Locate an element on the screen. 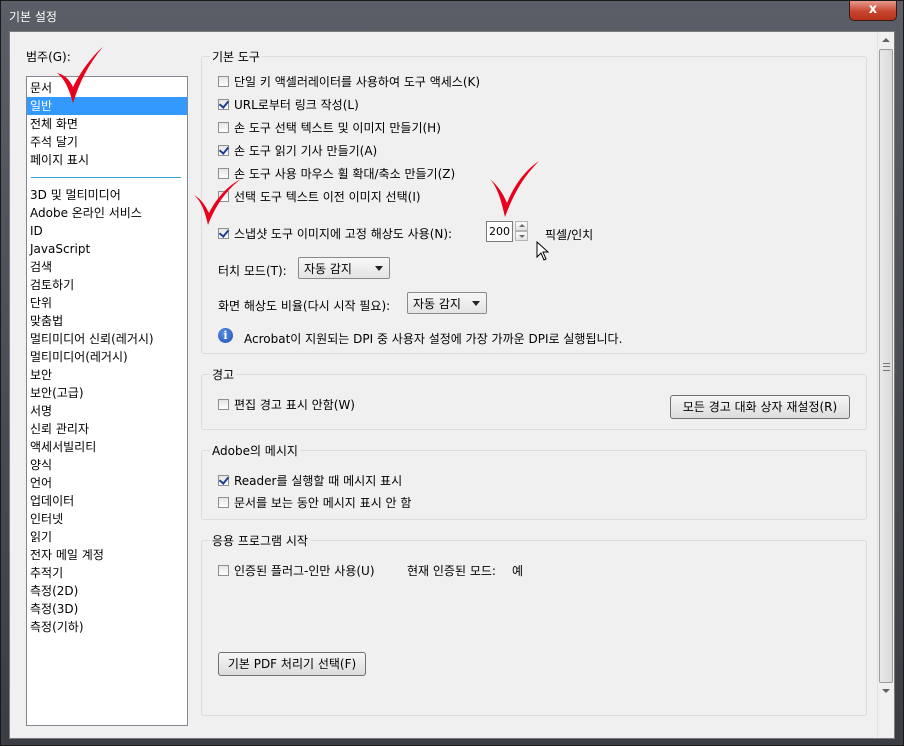  basic-tool-option: 손 도구 사용 마우스 휠 확대/축소 만들기(Z) is located at coordinates (336, 173).